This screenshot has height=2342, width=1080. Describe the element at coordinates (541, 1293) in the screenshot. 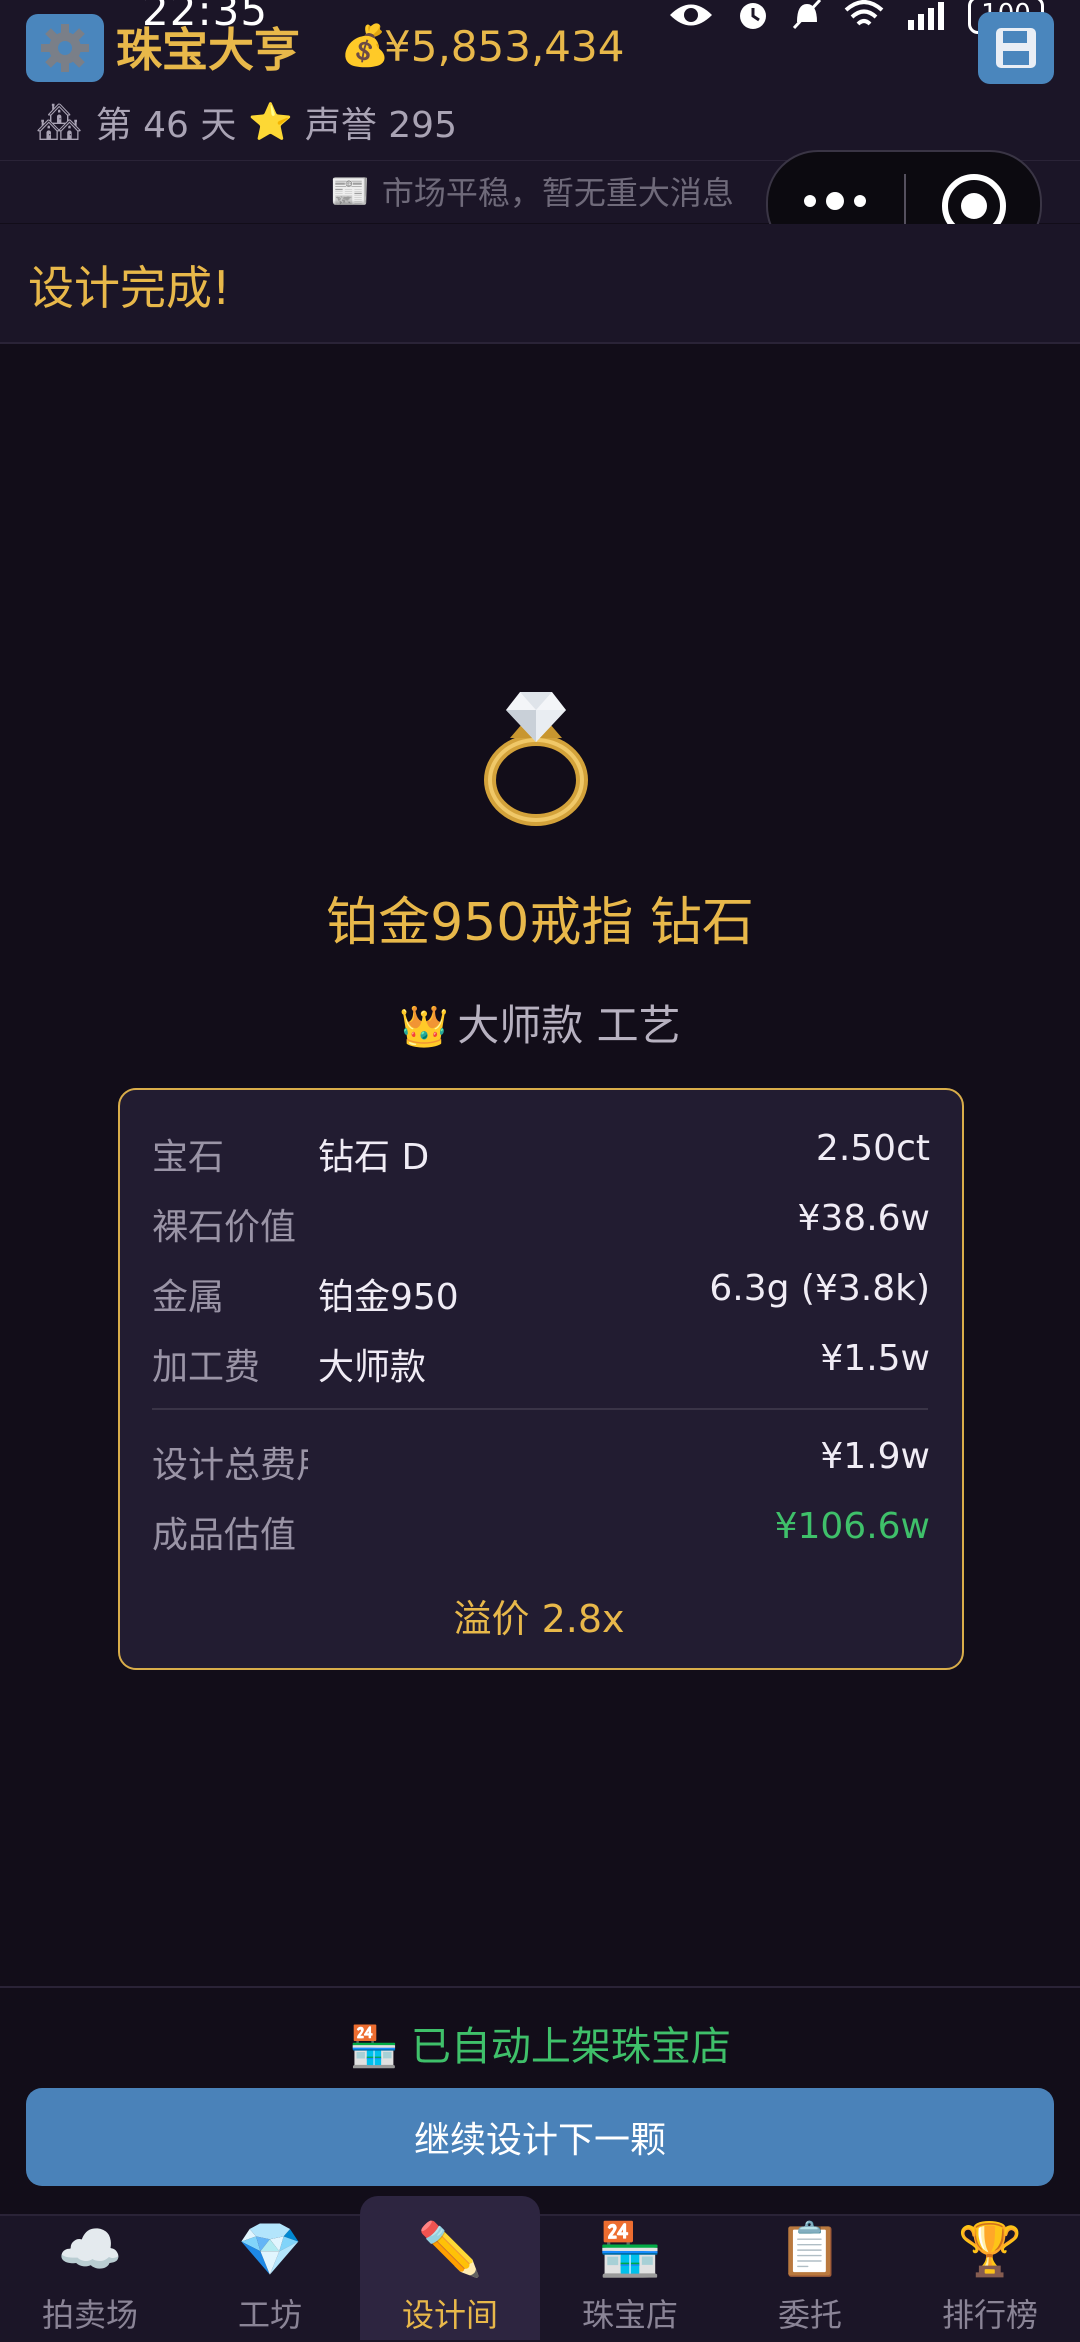

I see `detail-row-metal: 金属 铂金950 6.3g (¥3.8k)` at that location.